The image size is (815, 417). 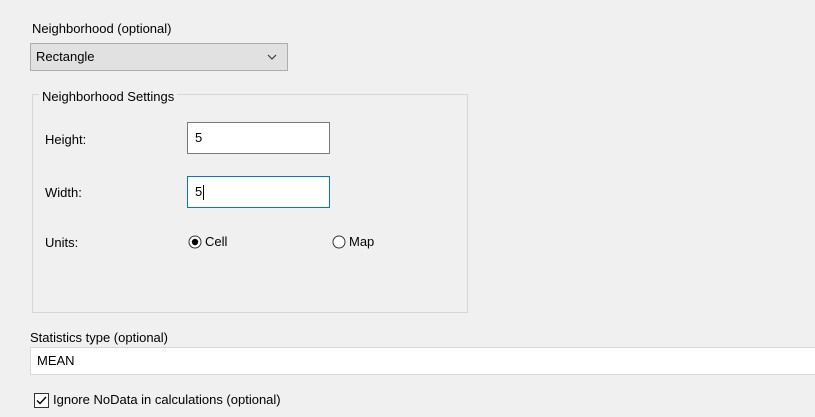 I want to click on ignore-nodata-label: Ignore NoData in calculations (optional), so click(x=167, y=399).